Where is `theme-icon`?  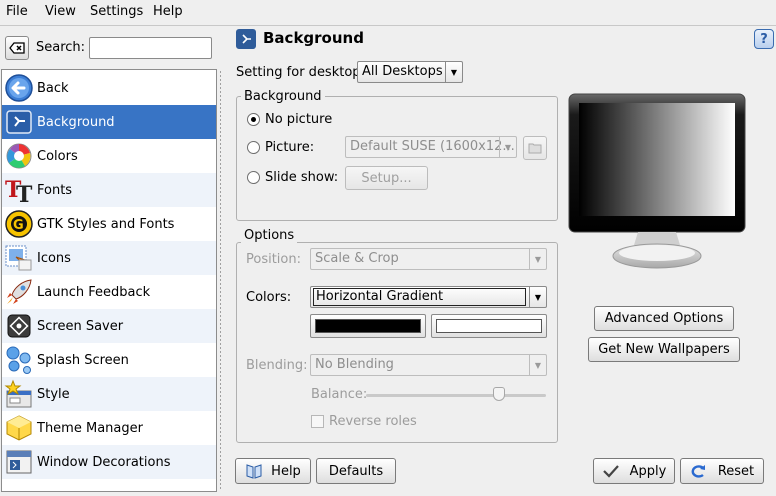 theme-icon is located at coordinates (19, 428).